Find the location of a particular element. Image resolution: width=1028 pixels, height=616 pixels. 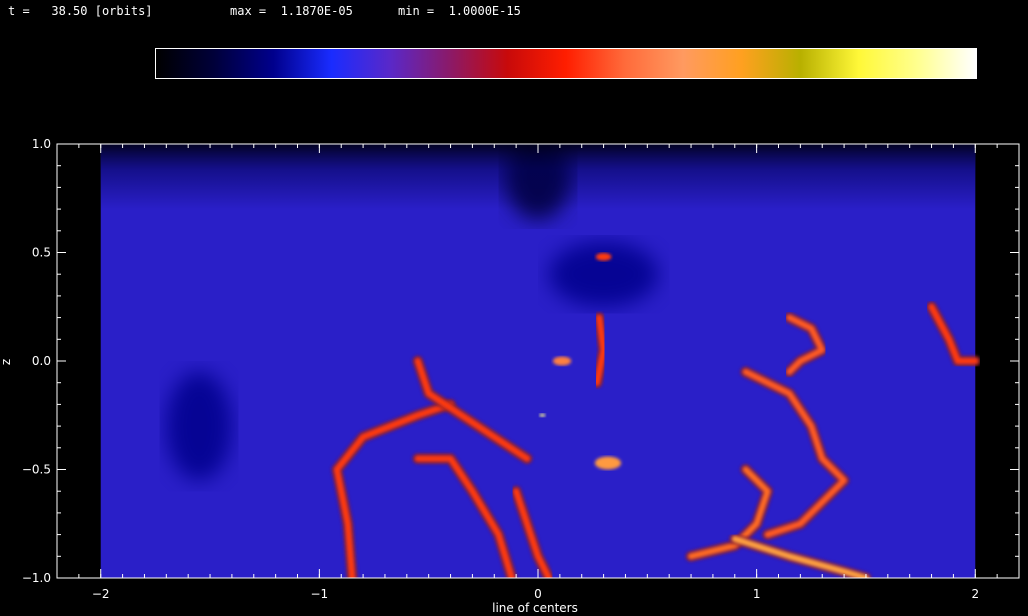

x-tick-label: 2 is located at coordinates (975, 594).